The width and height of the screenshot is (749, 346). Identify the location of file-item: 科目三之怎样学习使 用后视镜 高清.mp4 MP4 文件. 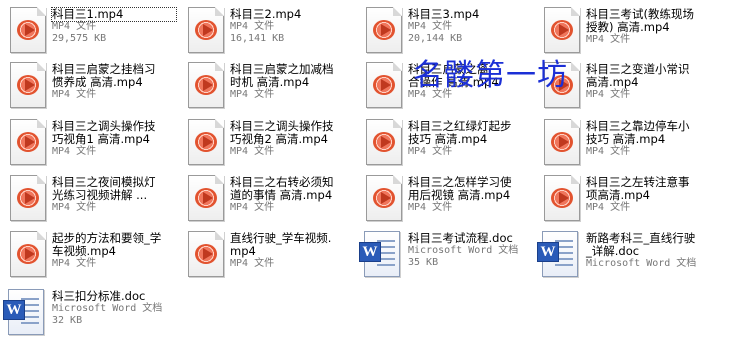
(444, 197).